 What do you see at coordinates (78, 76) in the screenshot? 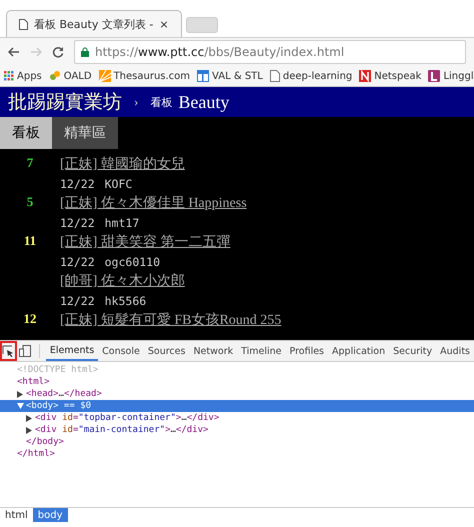
I see `bookmark-link: OALD` at bounding box center [78, 76].